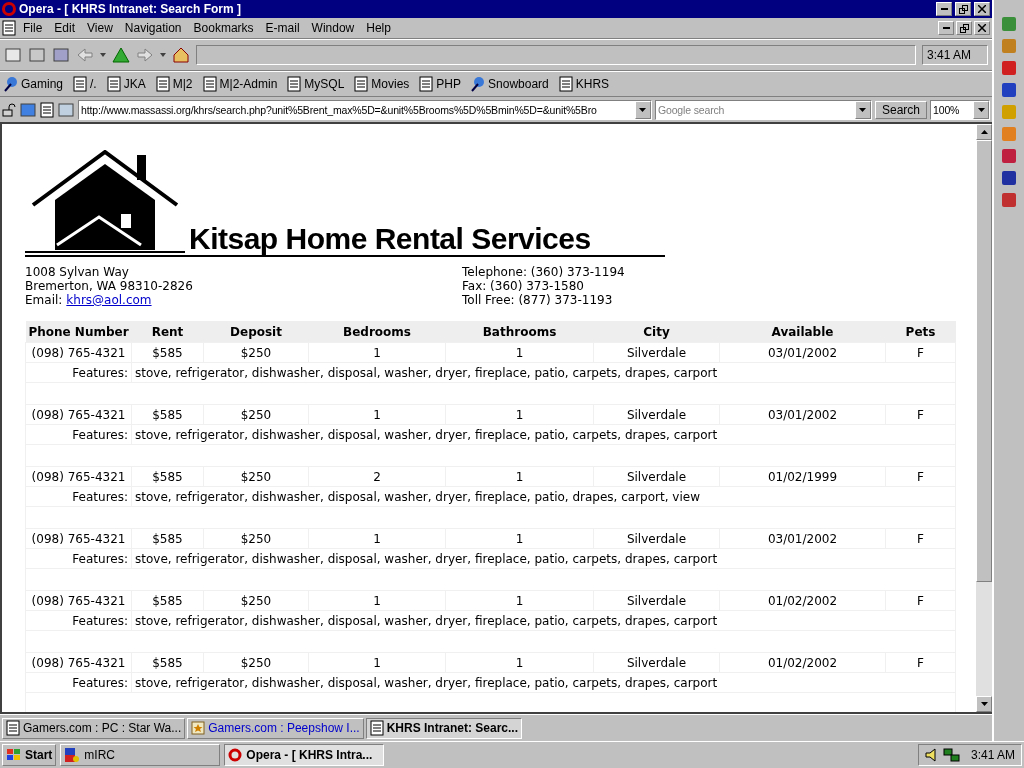  Describe the element at coordinates (377, 332) in the screenshot. I see `column-header: Bedrooms` at that location.